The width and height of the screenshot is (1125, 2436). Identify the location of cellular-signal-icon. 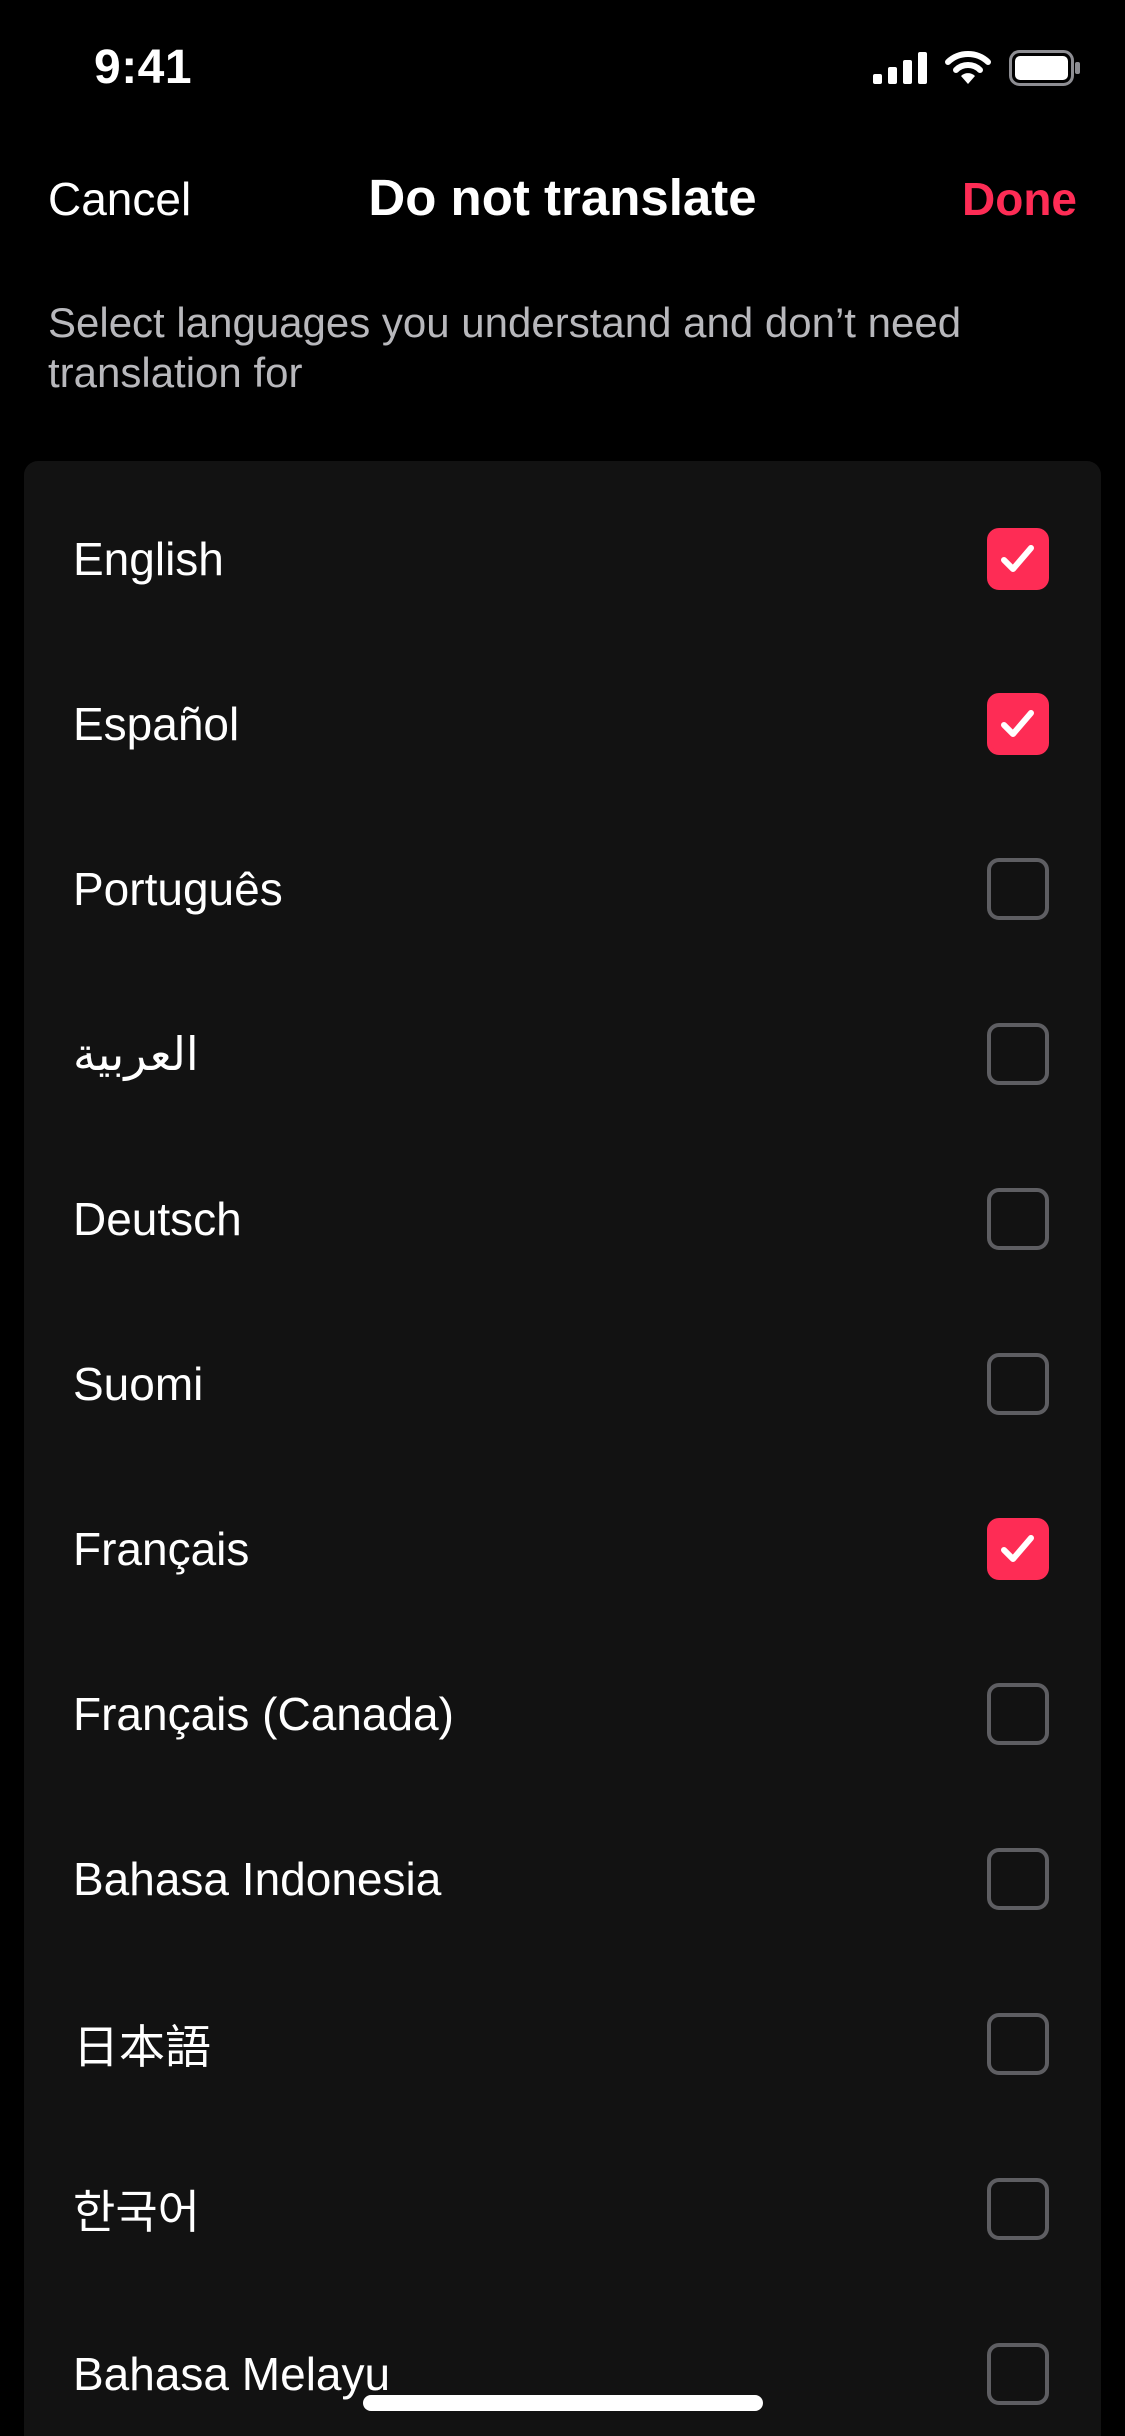
(900, 68).